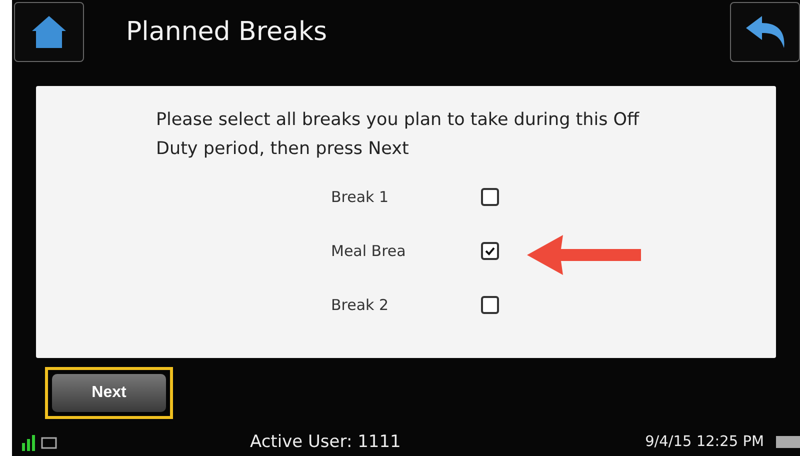 This screenshot has height=456, width=800. I want to click on instruction-text: Please select all breaks you plan to take during this Off Duty period, then press Next, so click(398, 135).